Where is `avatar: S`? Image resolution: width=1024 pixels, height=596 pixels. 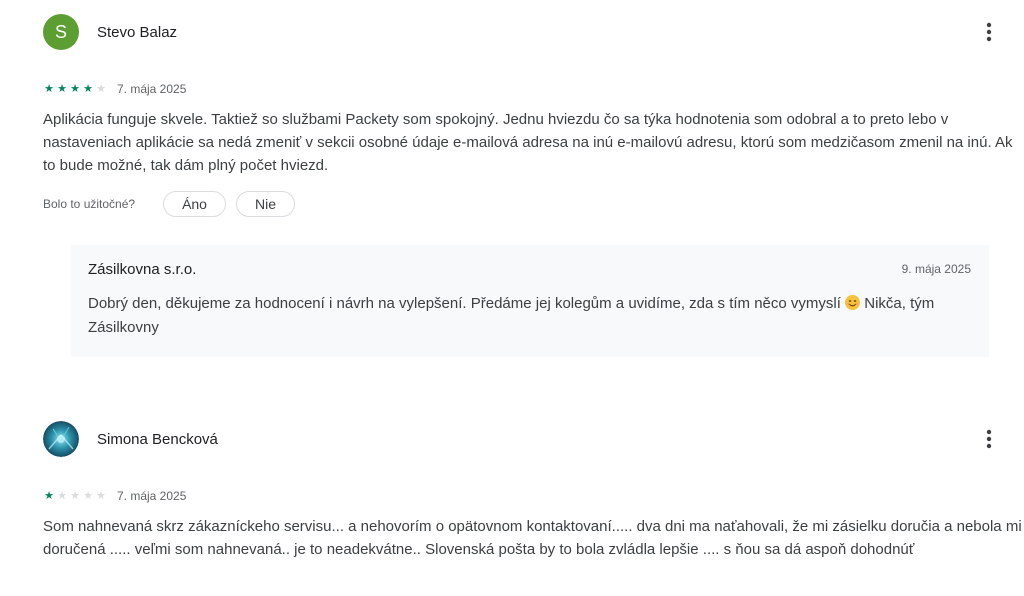
avatar: S is located at coordinates (61, 32).